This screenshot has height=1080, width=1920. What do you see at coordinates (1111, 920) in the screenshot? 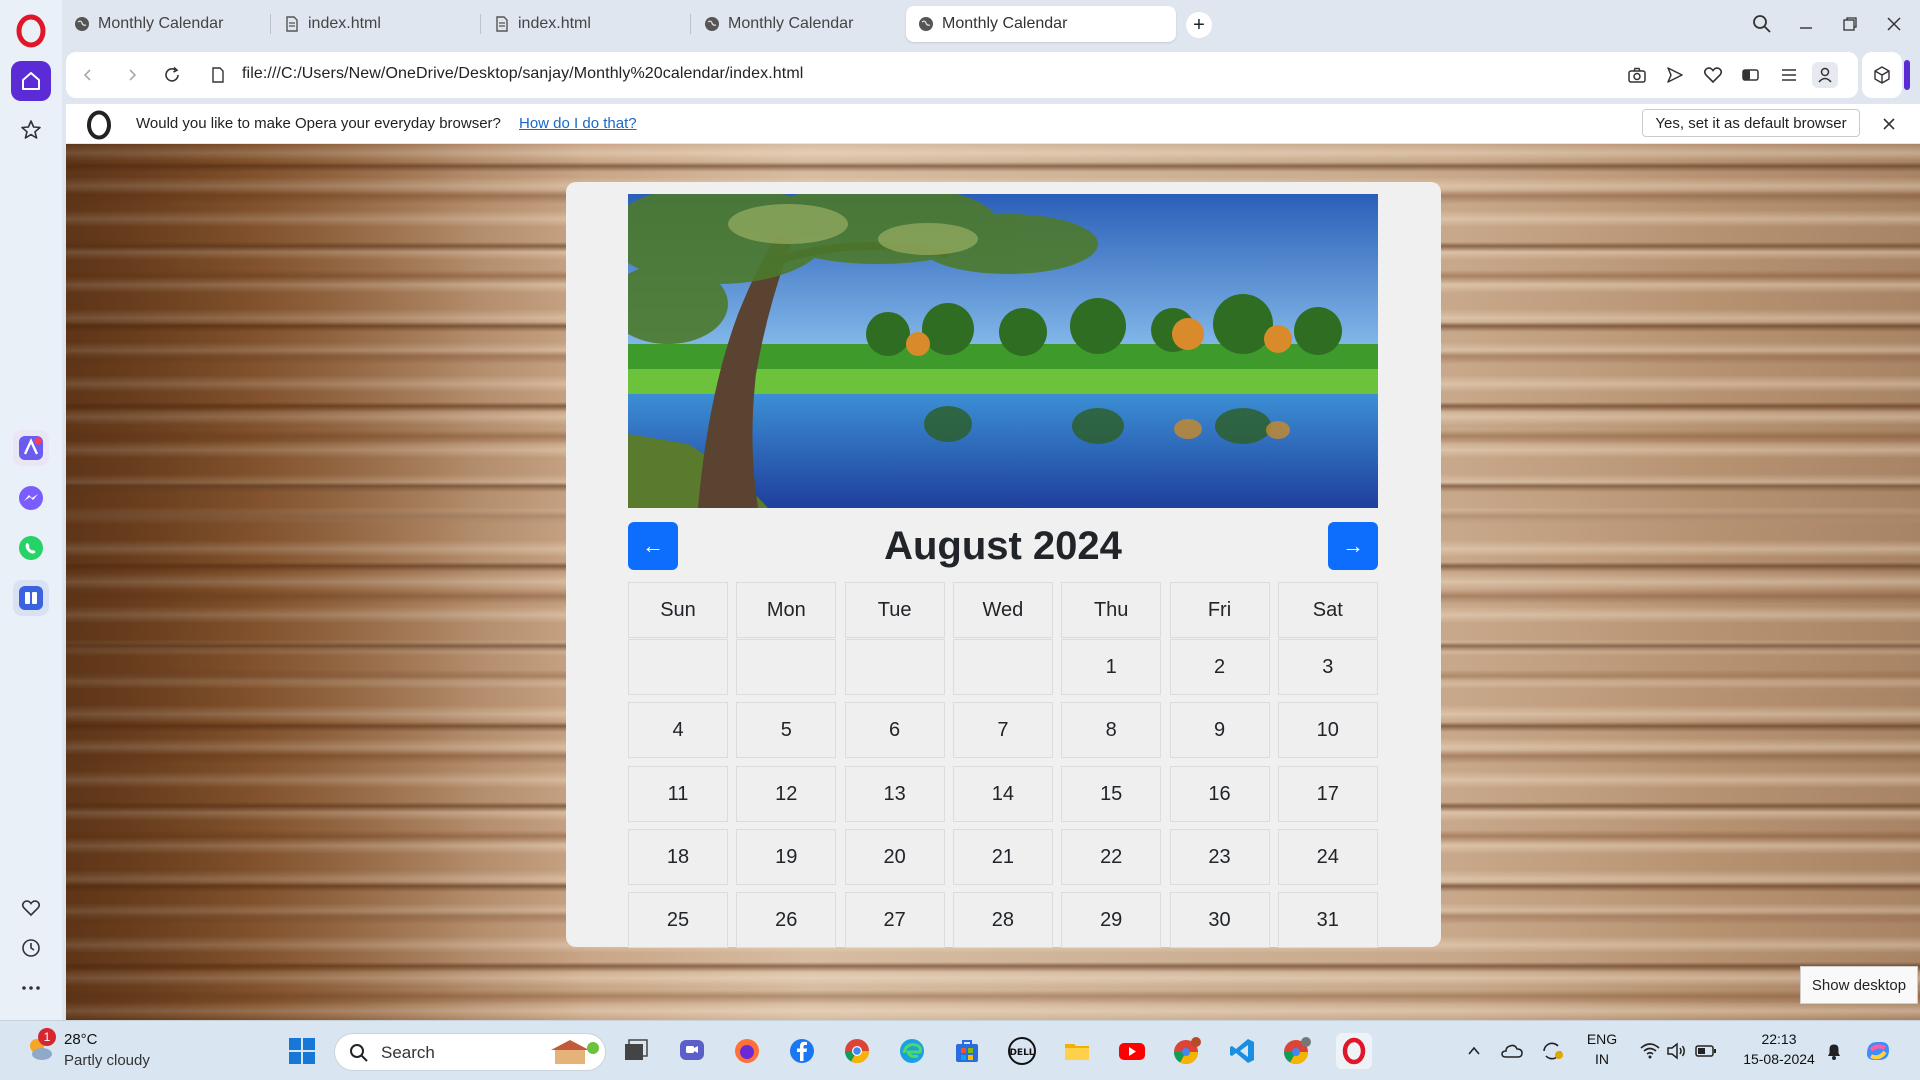
I see `day-cell: 29` at bounding box center [1111, 920].